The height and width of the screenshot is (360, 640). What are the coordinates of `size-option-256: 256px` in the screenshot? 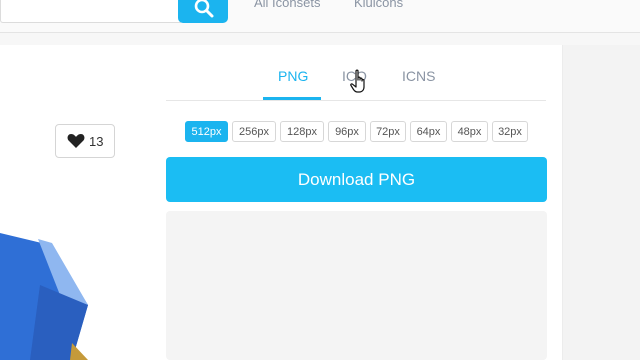 It's located at (254, 131).